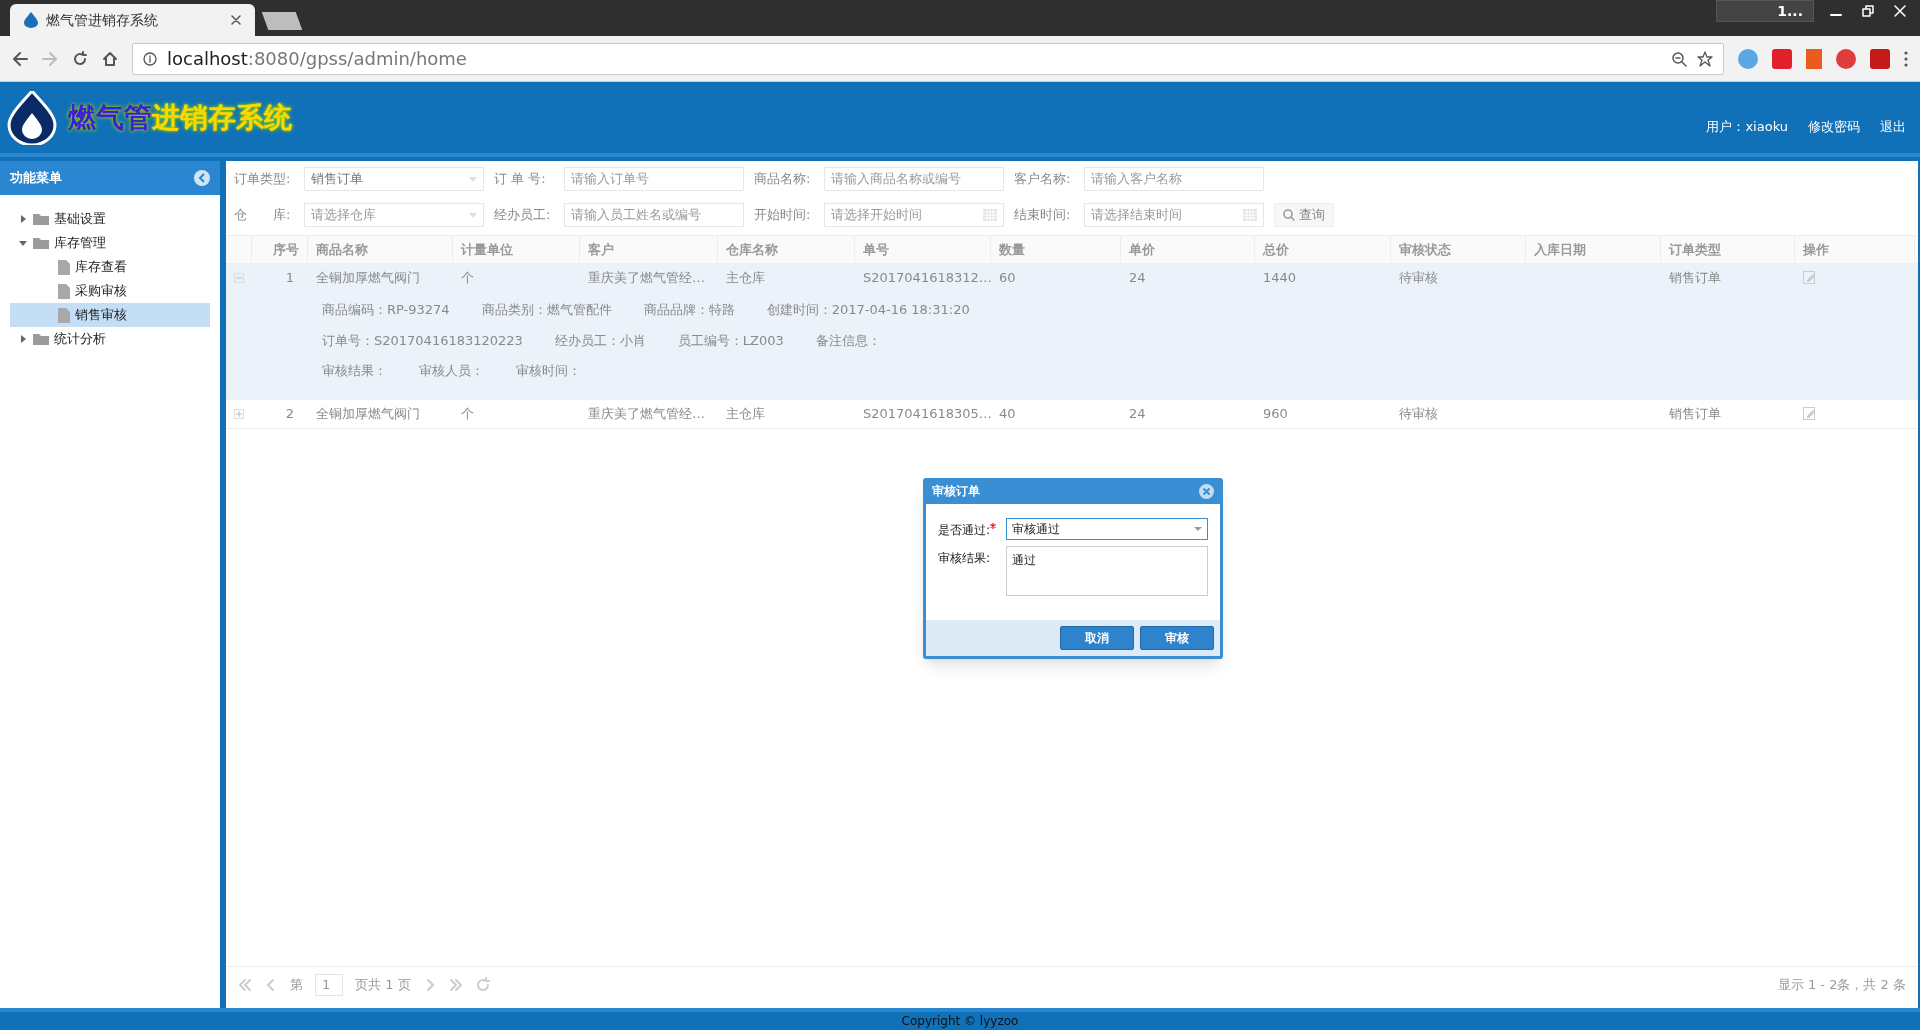 The width and height of the screenshot is (1920, 1030). What do you see at coordinates (236, 20) in the screenshot?
I see `close-icon` at bounding box center [236, 20].